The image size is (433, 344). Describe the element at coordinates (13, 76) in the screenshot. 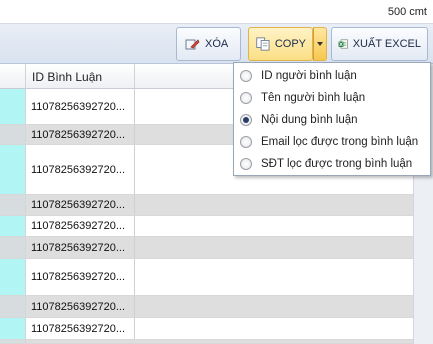

I see `row-header-column` at that location.